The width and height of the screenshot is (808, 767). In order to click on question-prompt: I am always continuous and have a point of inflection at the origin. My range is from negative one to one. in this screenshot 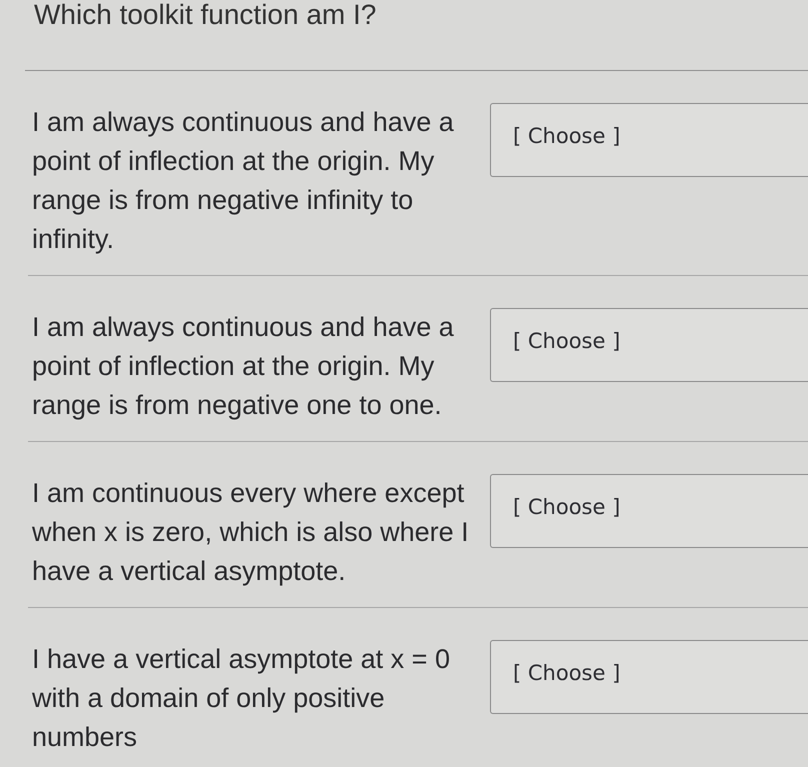, I will do `click(243, 366)`.